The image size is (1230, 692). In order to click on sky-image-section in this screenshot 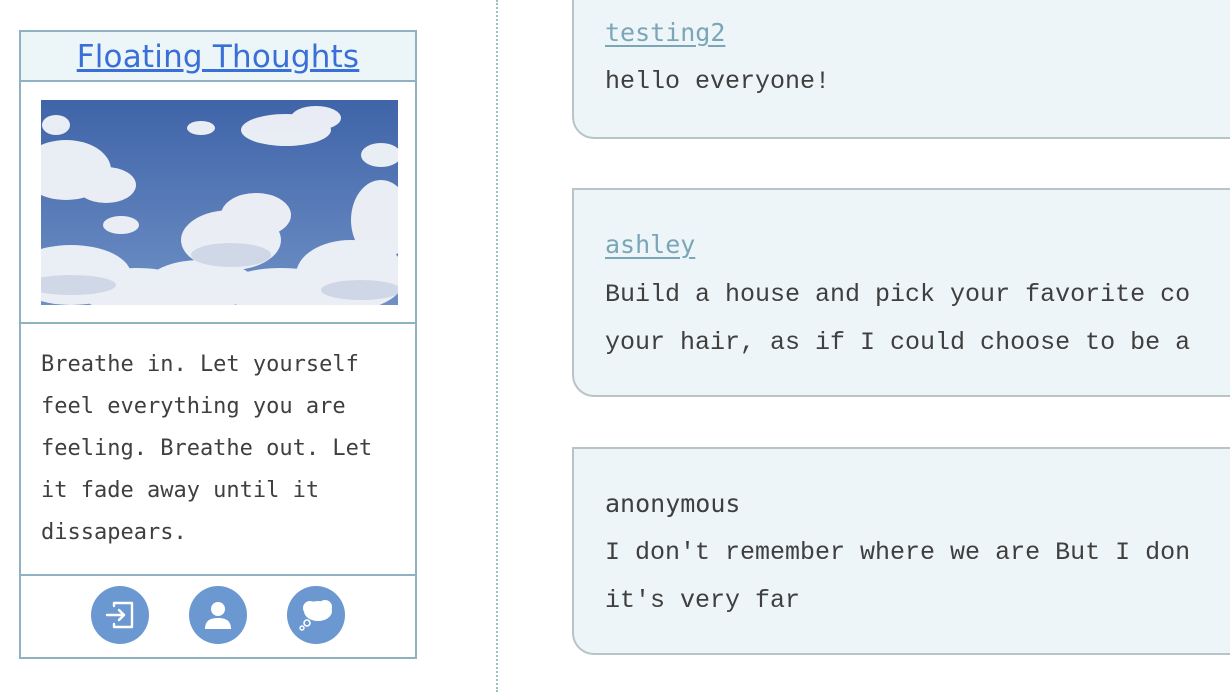, I will do `click(218, 203)`.